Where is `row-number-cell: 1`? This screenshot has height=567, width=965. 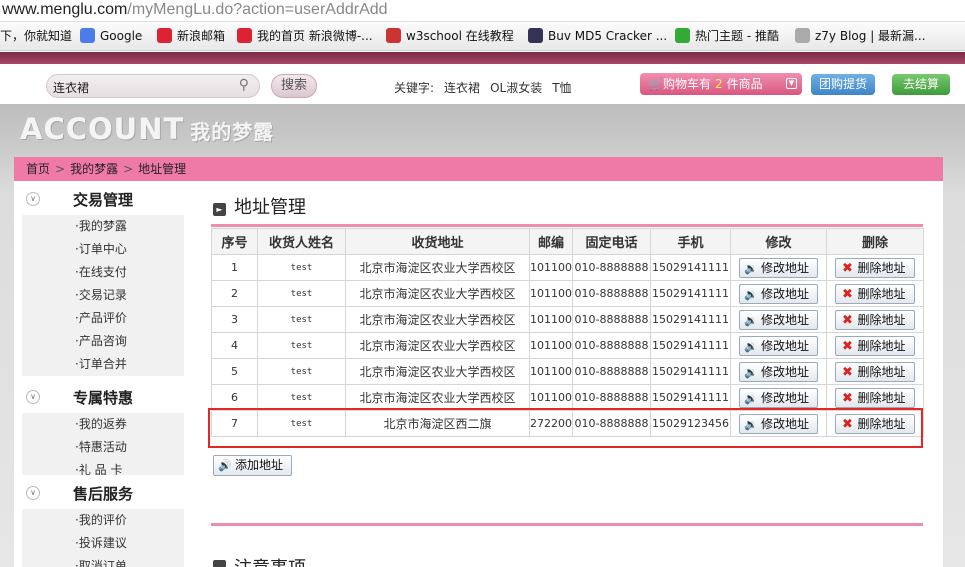 row-number-cell: 1 is located at coordinates (234, 267).